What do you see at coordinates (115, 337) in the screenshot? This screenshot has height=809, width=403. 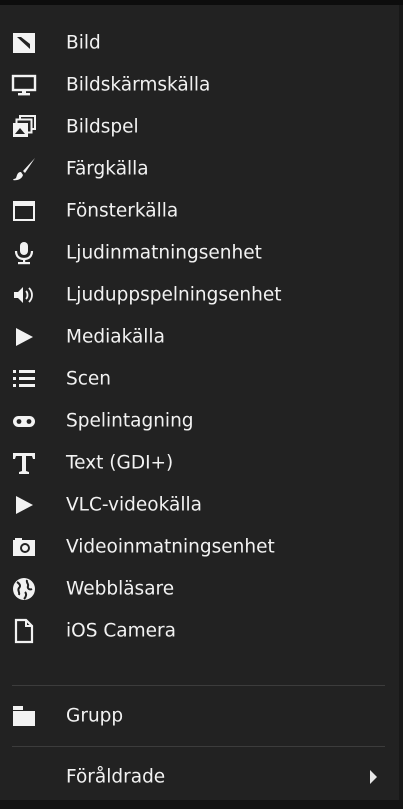 I see `menu-item-label: Mediakälla` at bounding box center [115, 337].